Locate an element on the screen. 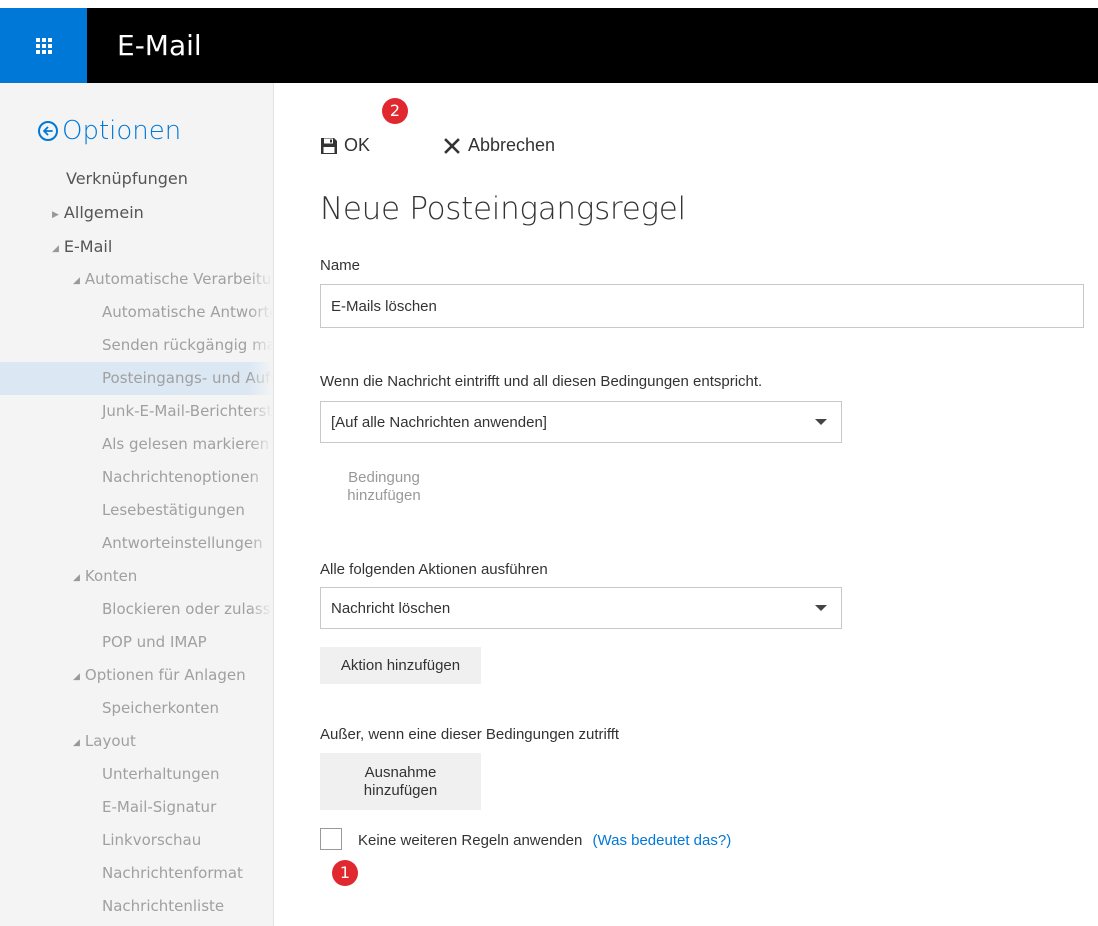 Image resolution: width=1098 pixels, height=926 pixels. back-link-label: Optionen is located at coordinates (122, 131).